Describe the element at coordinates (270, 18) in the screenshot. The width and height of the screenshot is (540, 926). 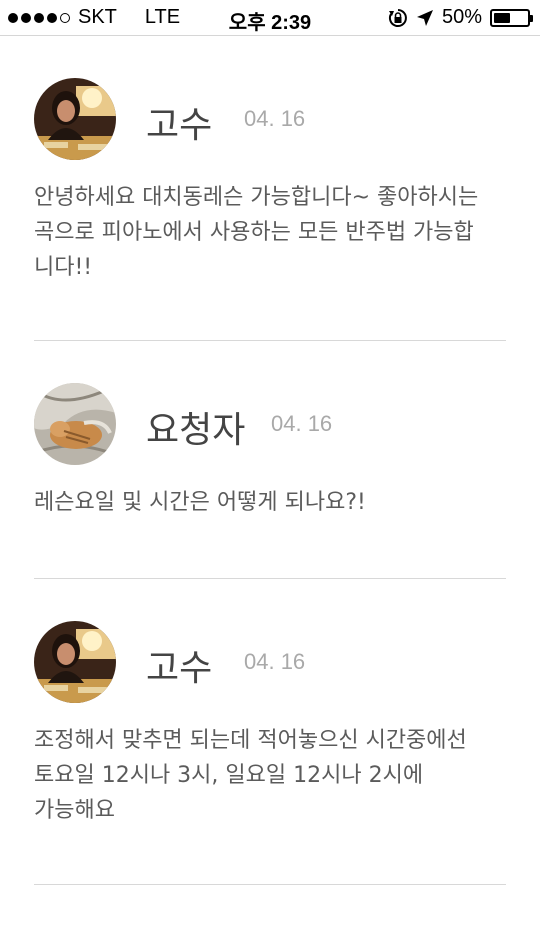
I see `status-bar: SKT LTE 오후 2:39 50%` at that location.